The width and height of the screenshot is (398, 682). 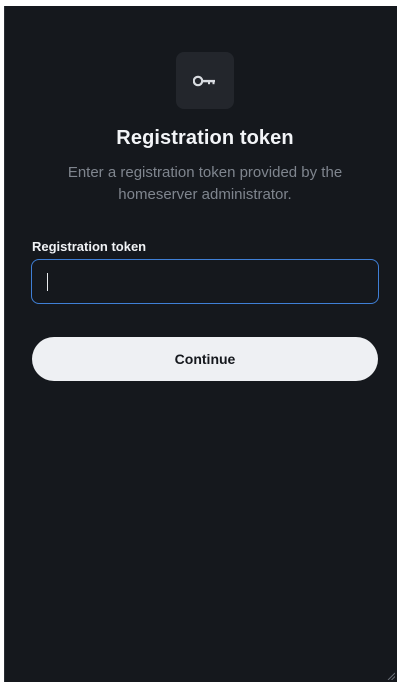 I want to click on key-icon, so click(x=204, y=80).